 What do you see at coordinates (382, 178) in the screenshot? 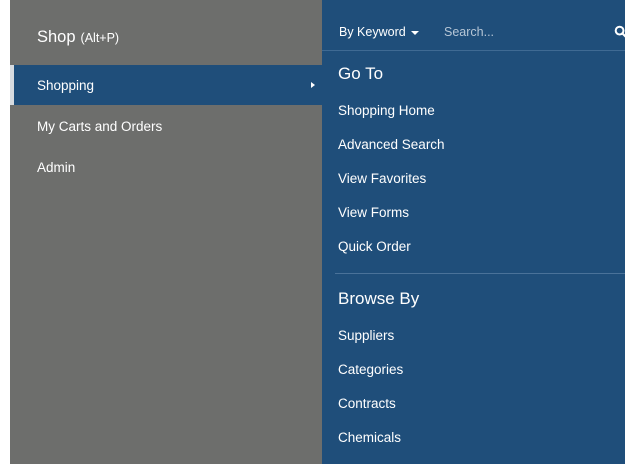
I see `link-view-favorites: View Favorites` at bounding box center [382, 178].